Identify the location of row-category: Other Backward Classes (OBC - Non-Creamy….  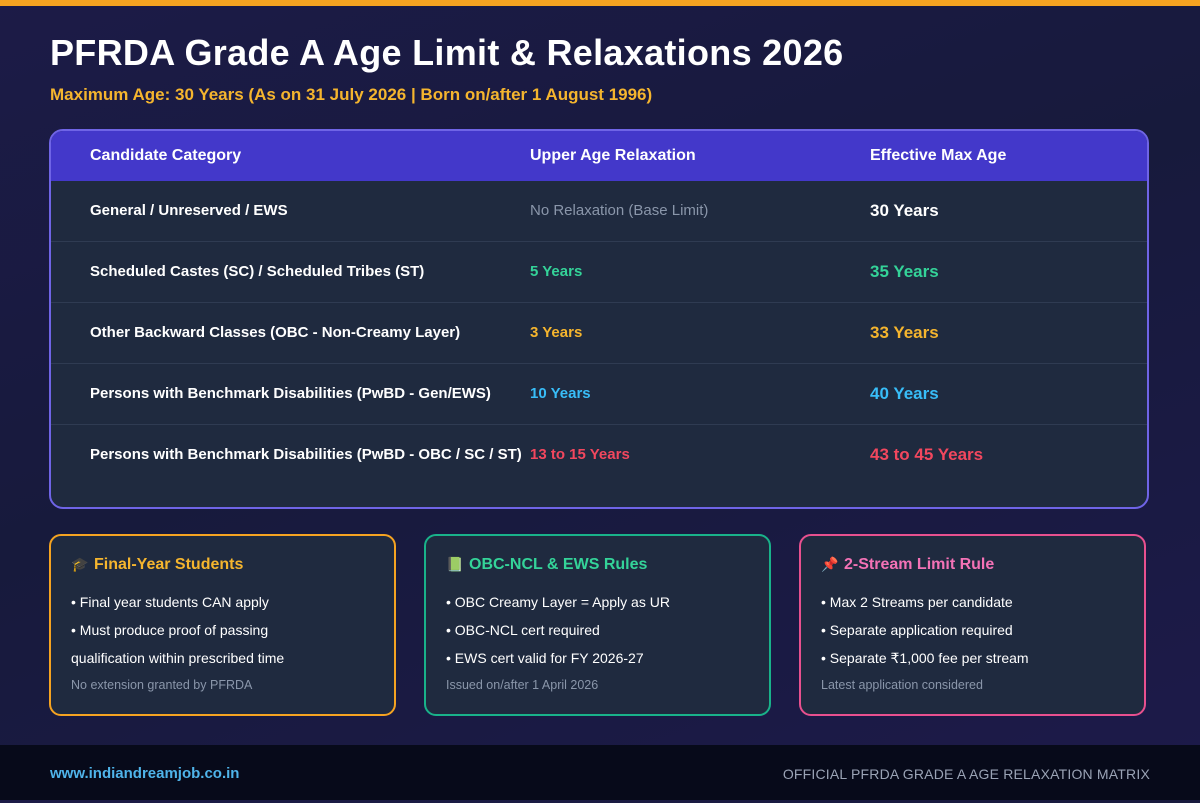
(275, 332).